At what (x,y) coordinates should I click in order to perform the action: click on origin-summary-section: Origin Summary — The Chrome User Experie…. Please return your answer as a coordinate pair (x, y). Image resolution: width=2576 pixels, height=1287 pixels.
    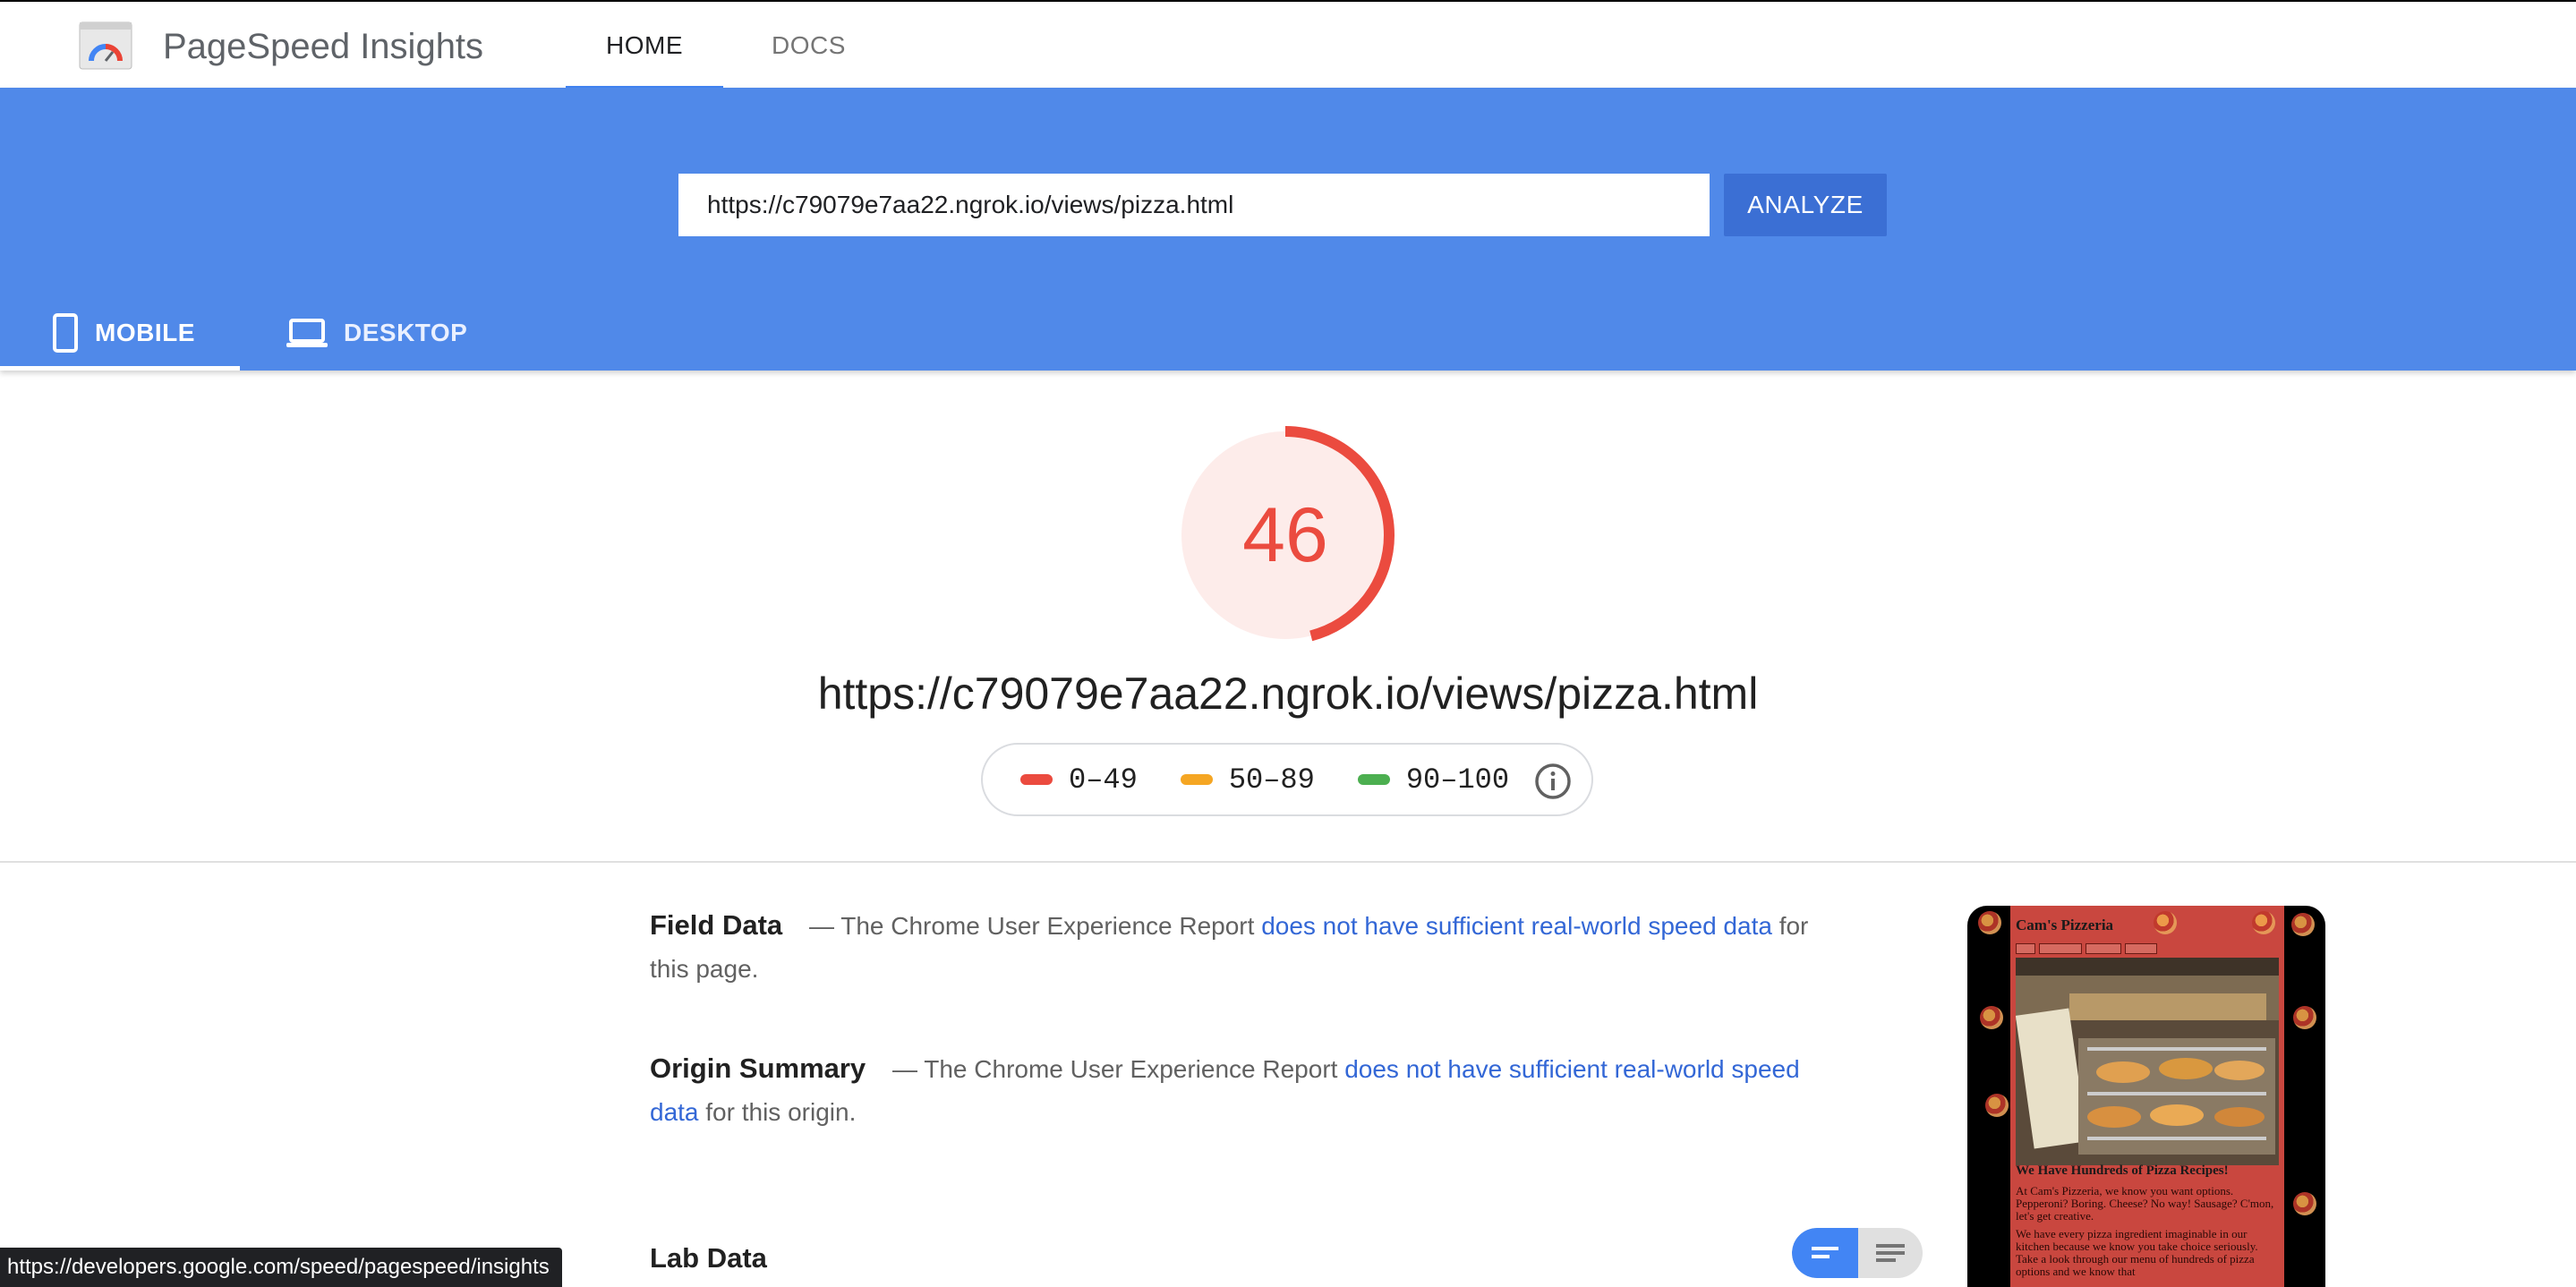
    Looking at the image, I should click on (1231, 1090).